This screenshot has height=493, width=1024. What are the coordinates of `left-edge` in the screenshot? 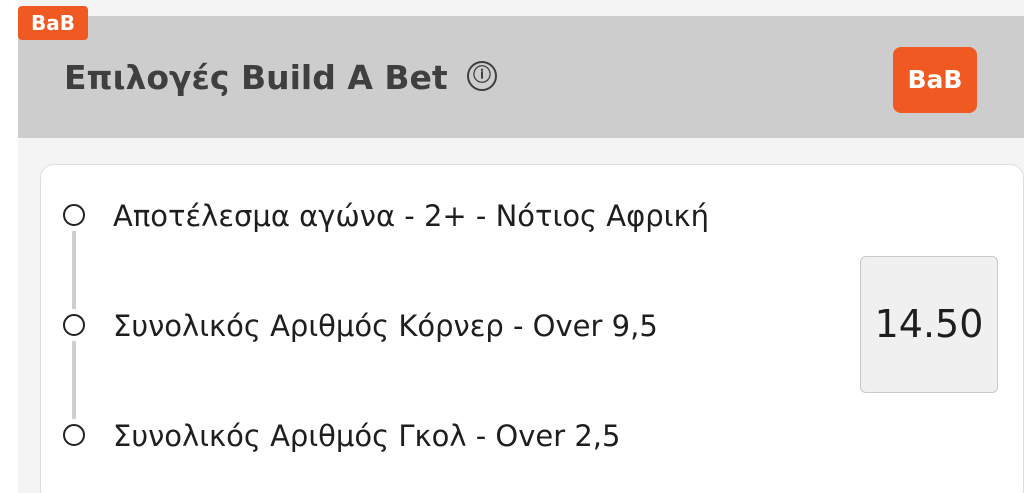 It's located at (9, 246).